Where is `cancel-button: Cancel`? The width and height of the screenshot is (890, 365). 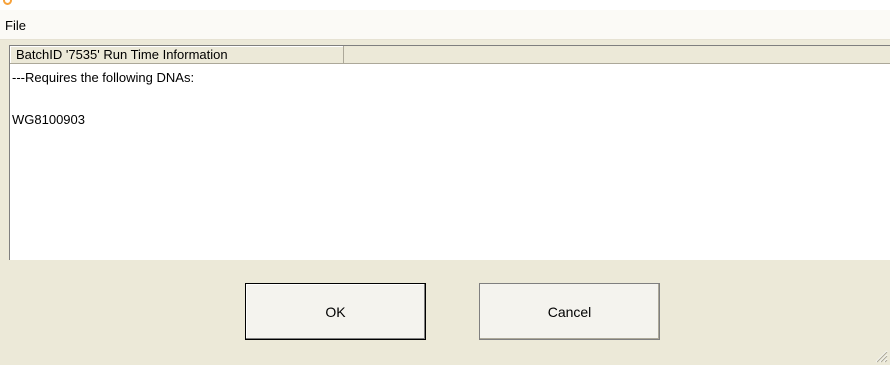
cancel-button: Cancel is located at coordinates (569, 311).